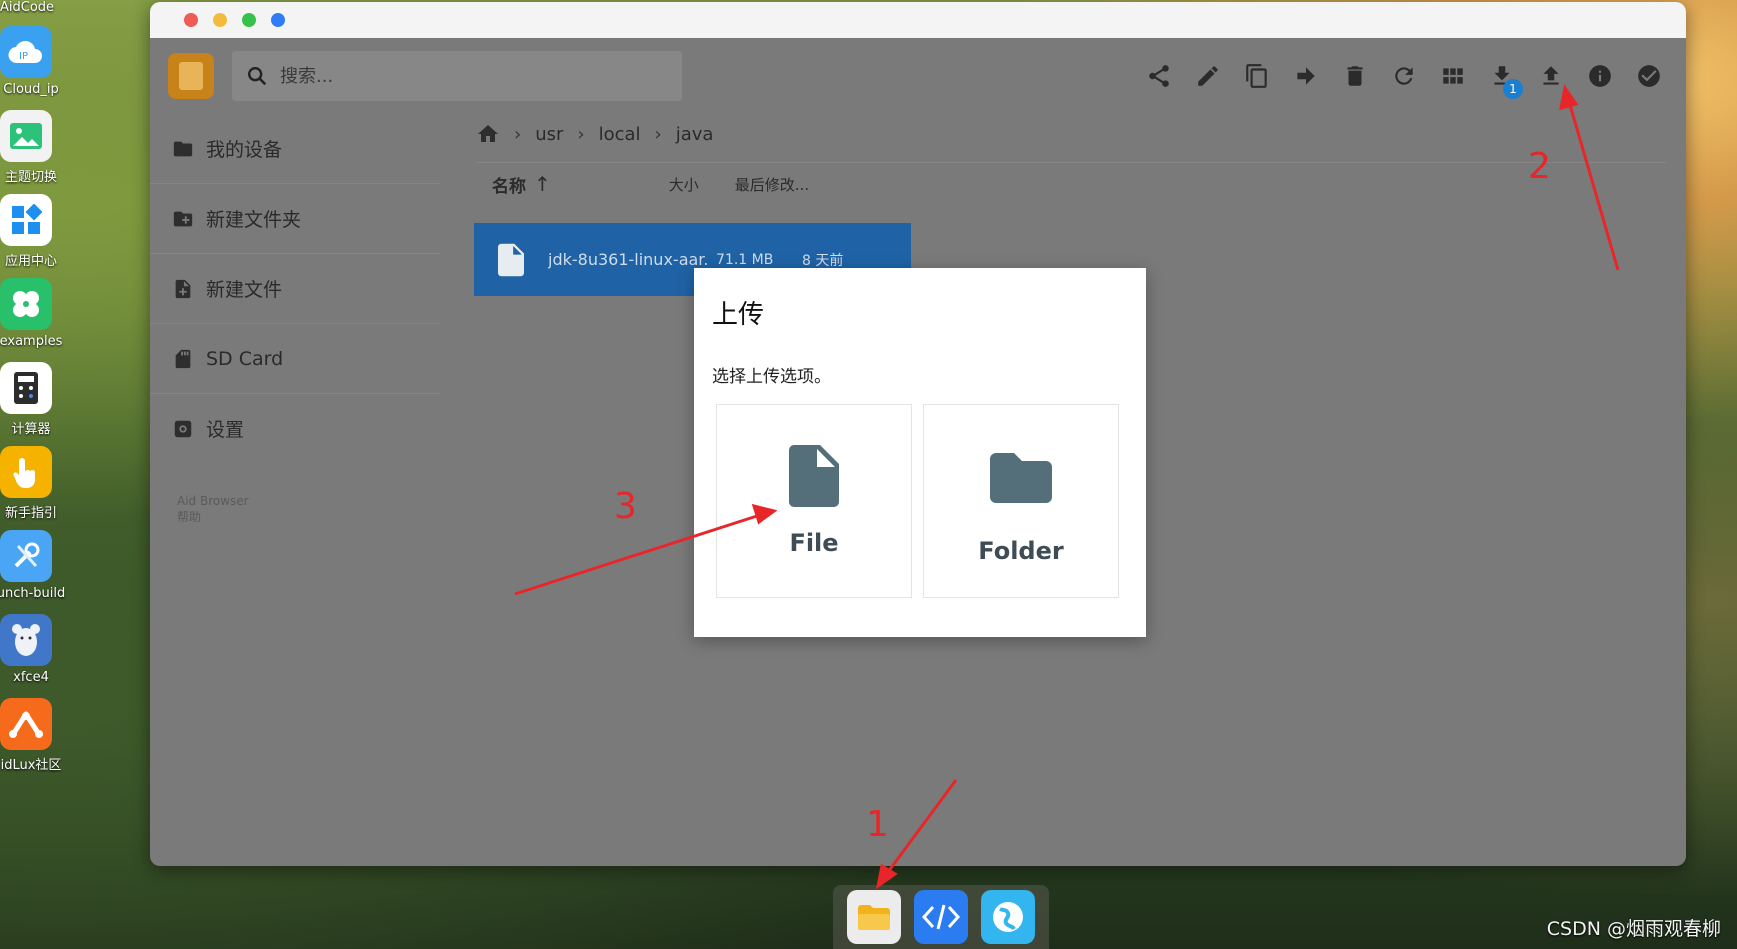 The width and height of the screenshot is (1737, 949). I want to click on desktop-item-calculator: 计算器, so click(32, 399).